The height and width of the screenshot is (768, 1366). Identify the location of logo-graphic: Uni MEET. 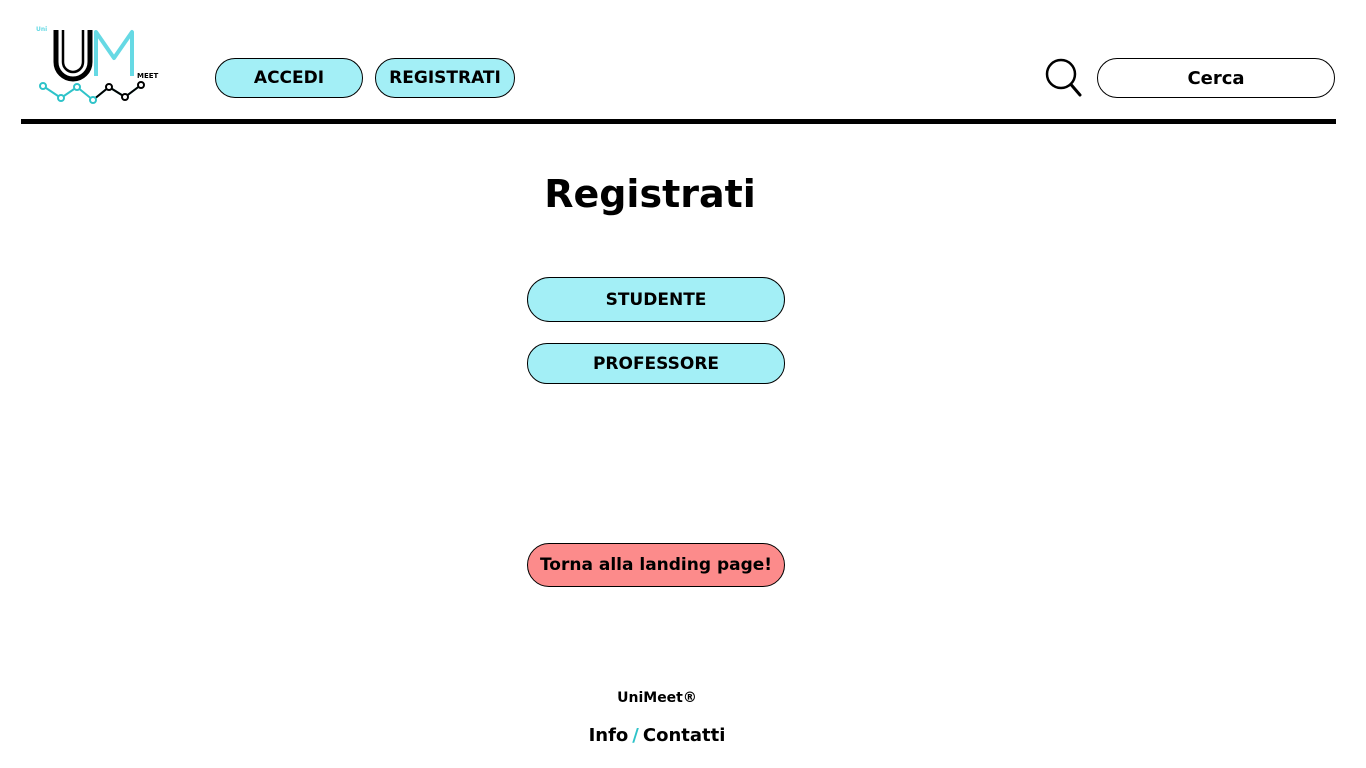
(97, 65).